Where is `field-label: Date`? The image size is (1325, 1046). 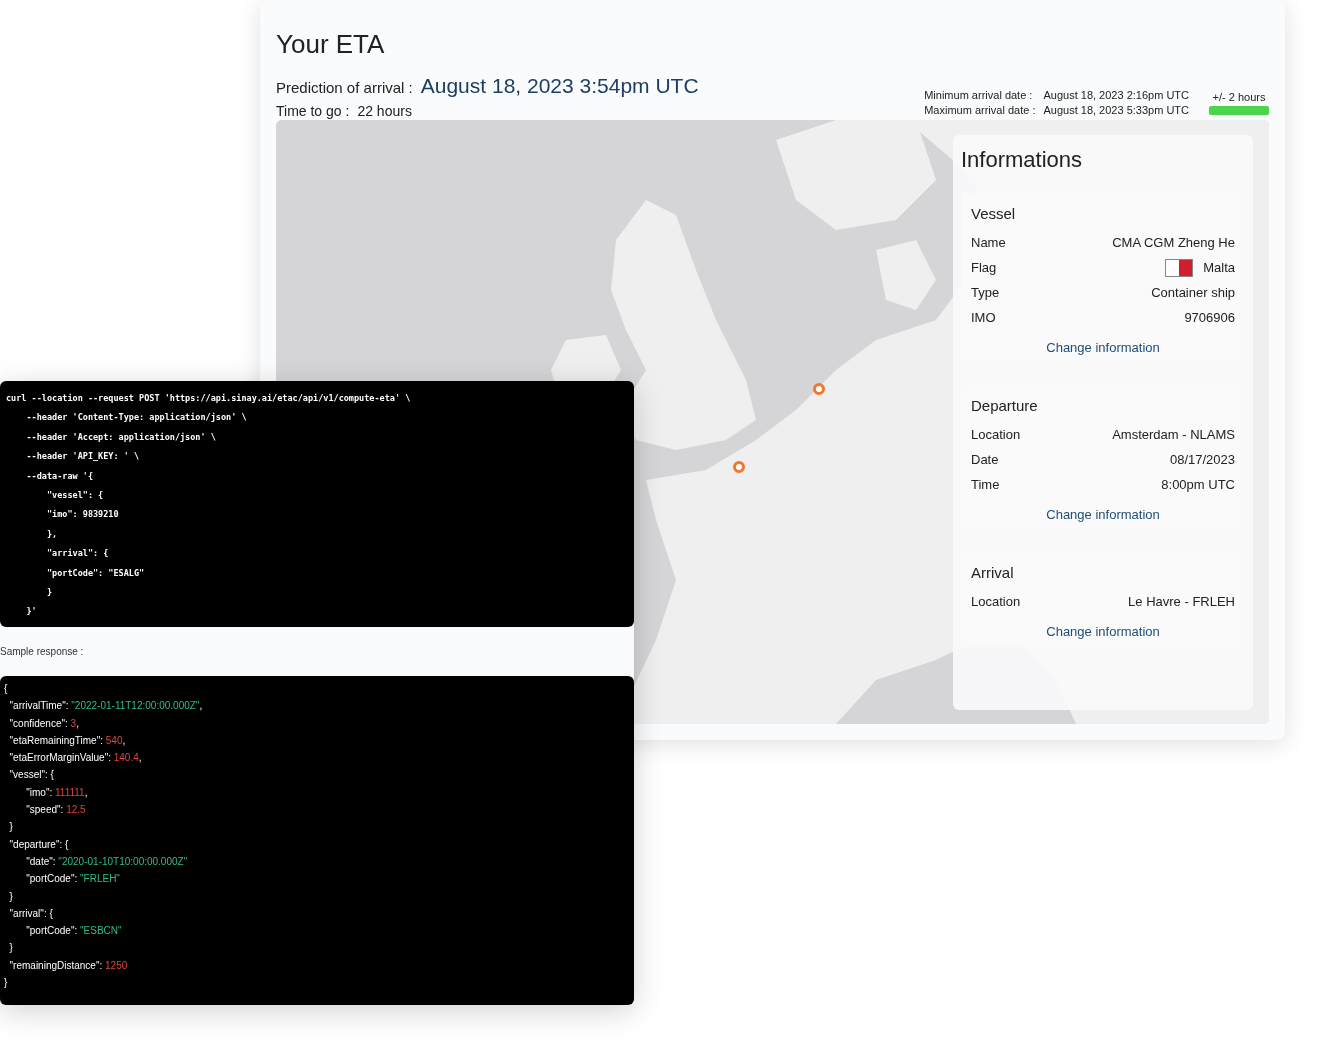 field-label: Date is located at coordinates (985, 459).